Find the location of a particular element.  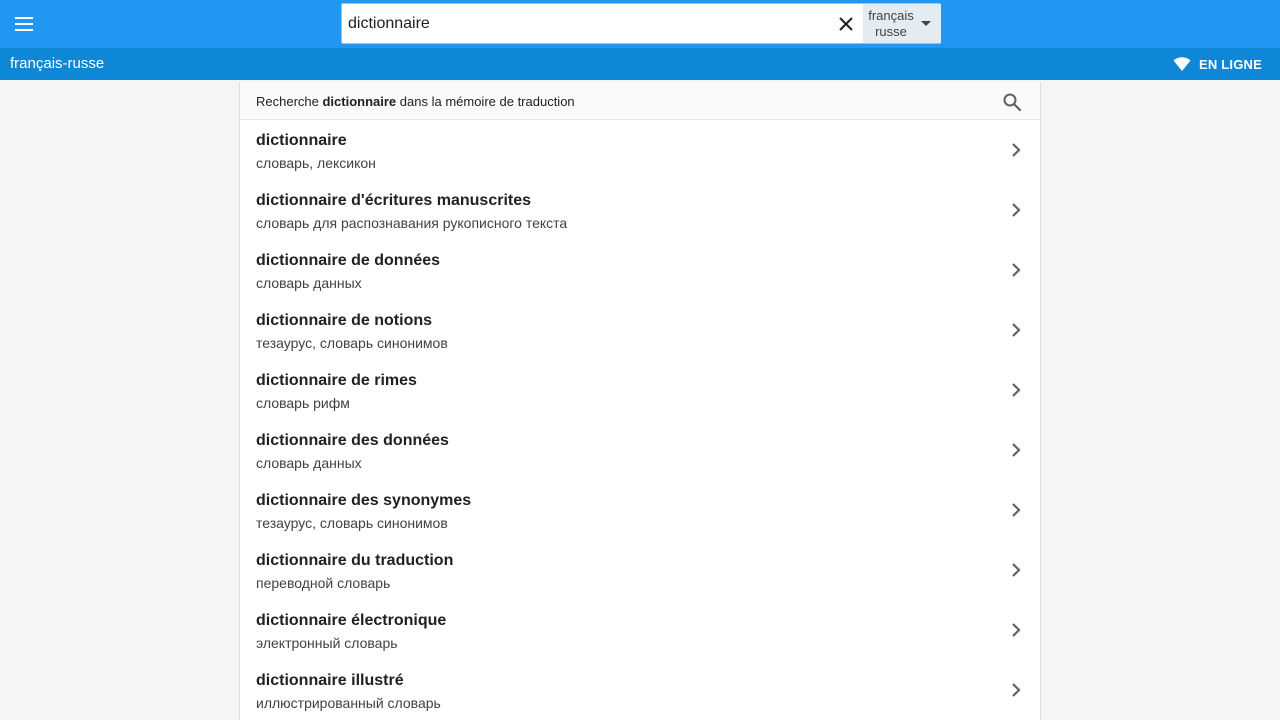

target-language: russe is located at coordinates (891, 31).